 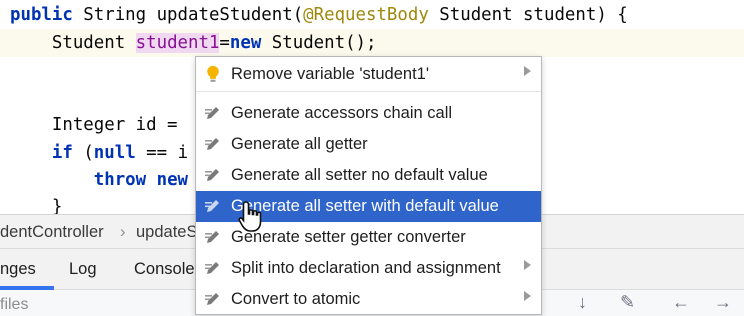 What do you see at coordinates (99, 125) in the screenshot?
I see `code-line-4: Integer id =` at bounding box center [99, 125].